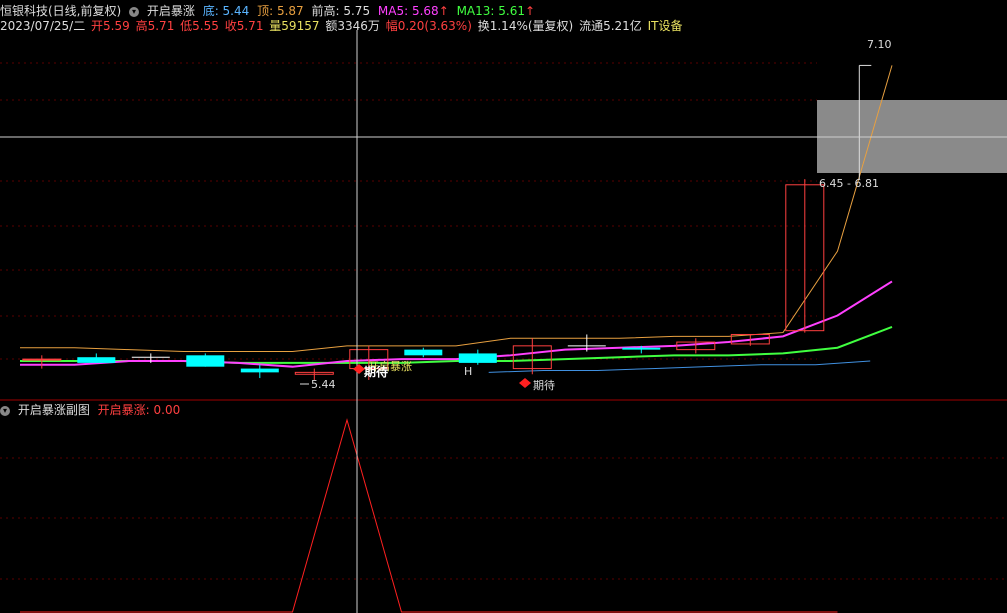 This screenshot has height=613, width=1007. What do you see at coordinates (376, 371) in the screenshot?
I see `expect-label: 期待` at bounding box center [376, 371].